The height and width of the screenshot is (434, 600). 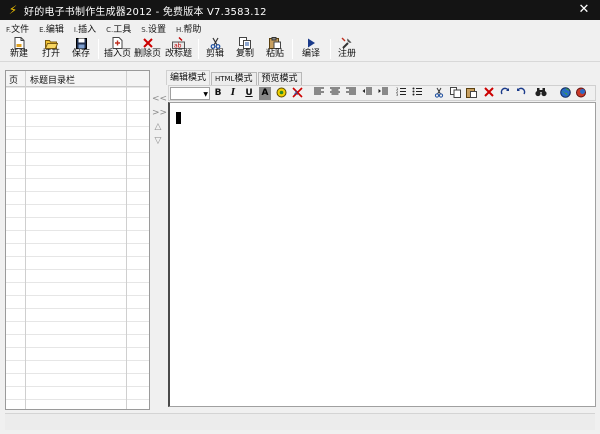 What do you see at coordinates (51, 43) in the screenshot?
I see `open-folder-icon` at bounding box center [51, 43].